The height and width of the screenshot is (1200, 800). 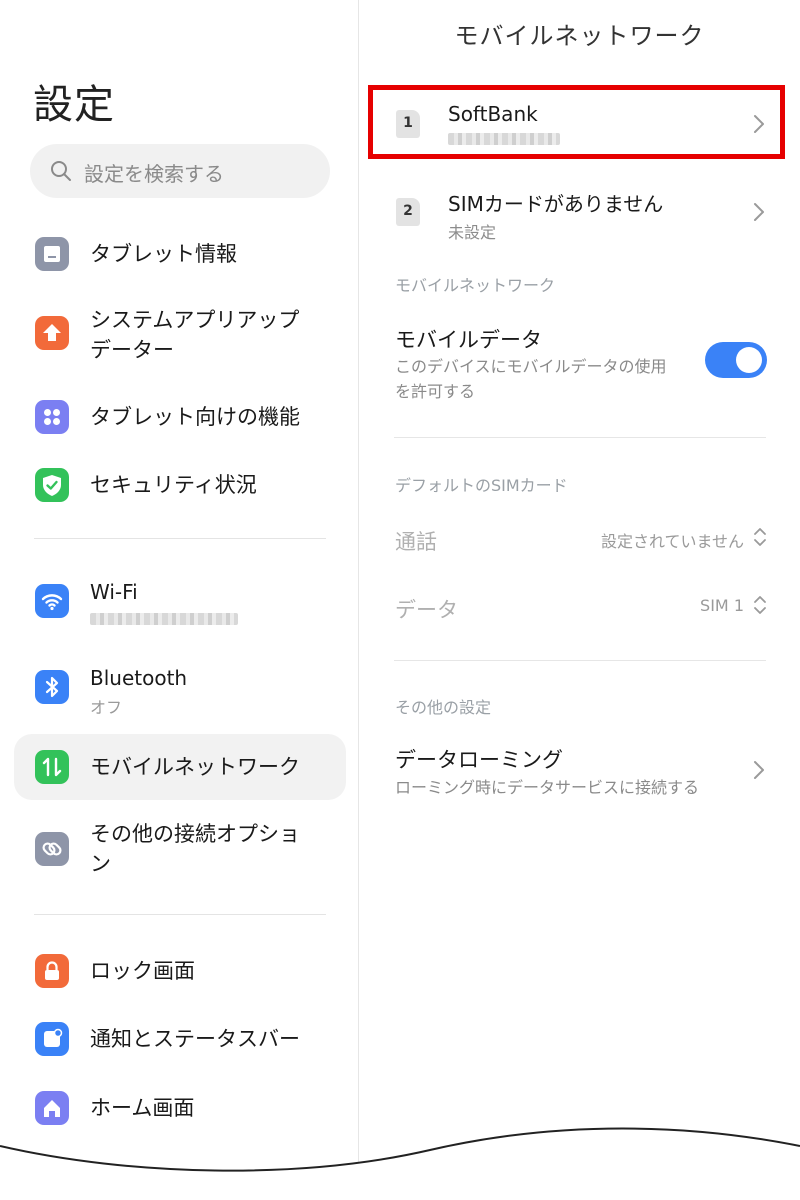 What do you see at coordinates (579, 539) in the screenshot?
I see `default-sim-call-row: 通話 設定されていません` at bounding box center [579, 539].